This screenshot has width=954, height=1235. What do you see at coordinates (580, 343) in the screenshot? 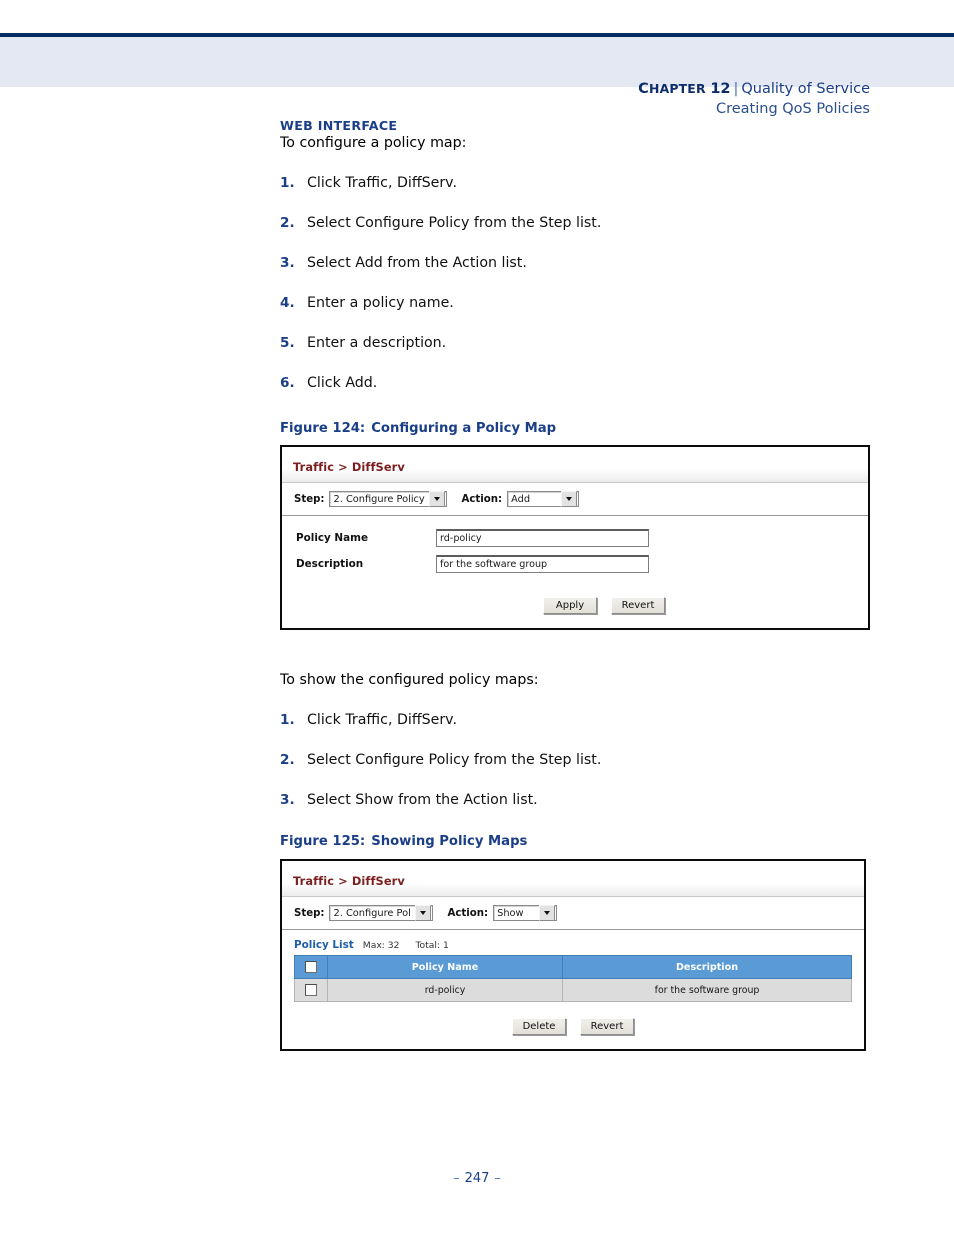
I see `list-item: 5. Enter a description.` at bounding box center [580, 343].